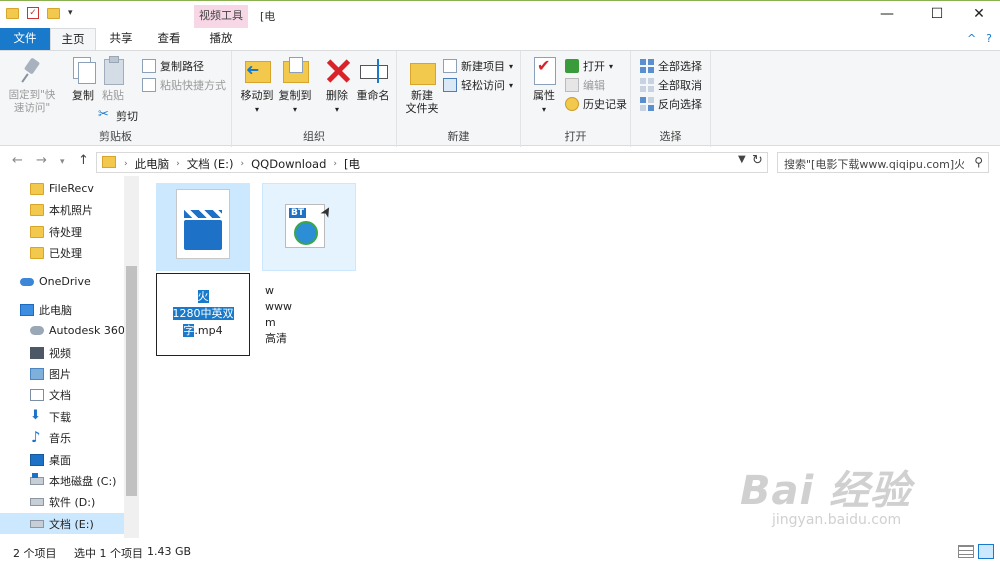  I want to click on file-item-torrent: BT w www m 高清, so click(309, 264).